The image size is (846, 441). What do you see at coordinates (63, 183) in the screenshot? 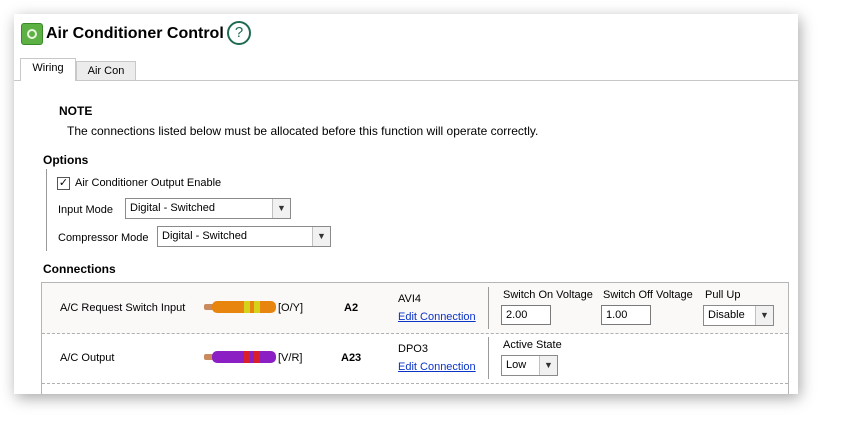
I see `output-enable-checkbox: ✓` at bounding box center [63, 183].